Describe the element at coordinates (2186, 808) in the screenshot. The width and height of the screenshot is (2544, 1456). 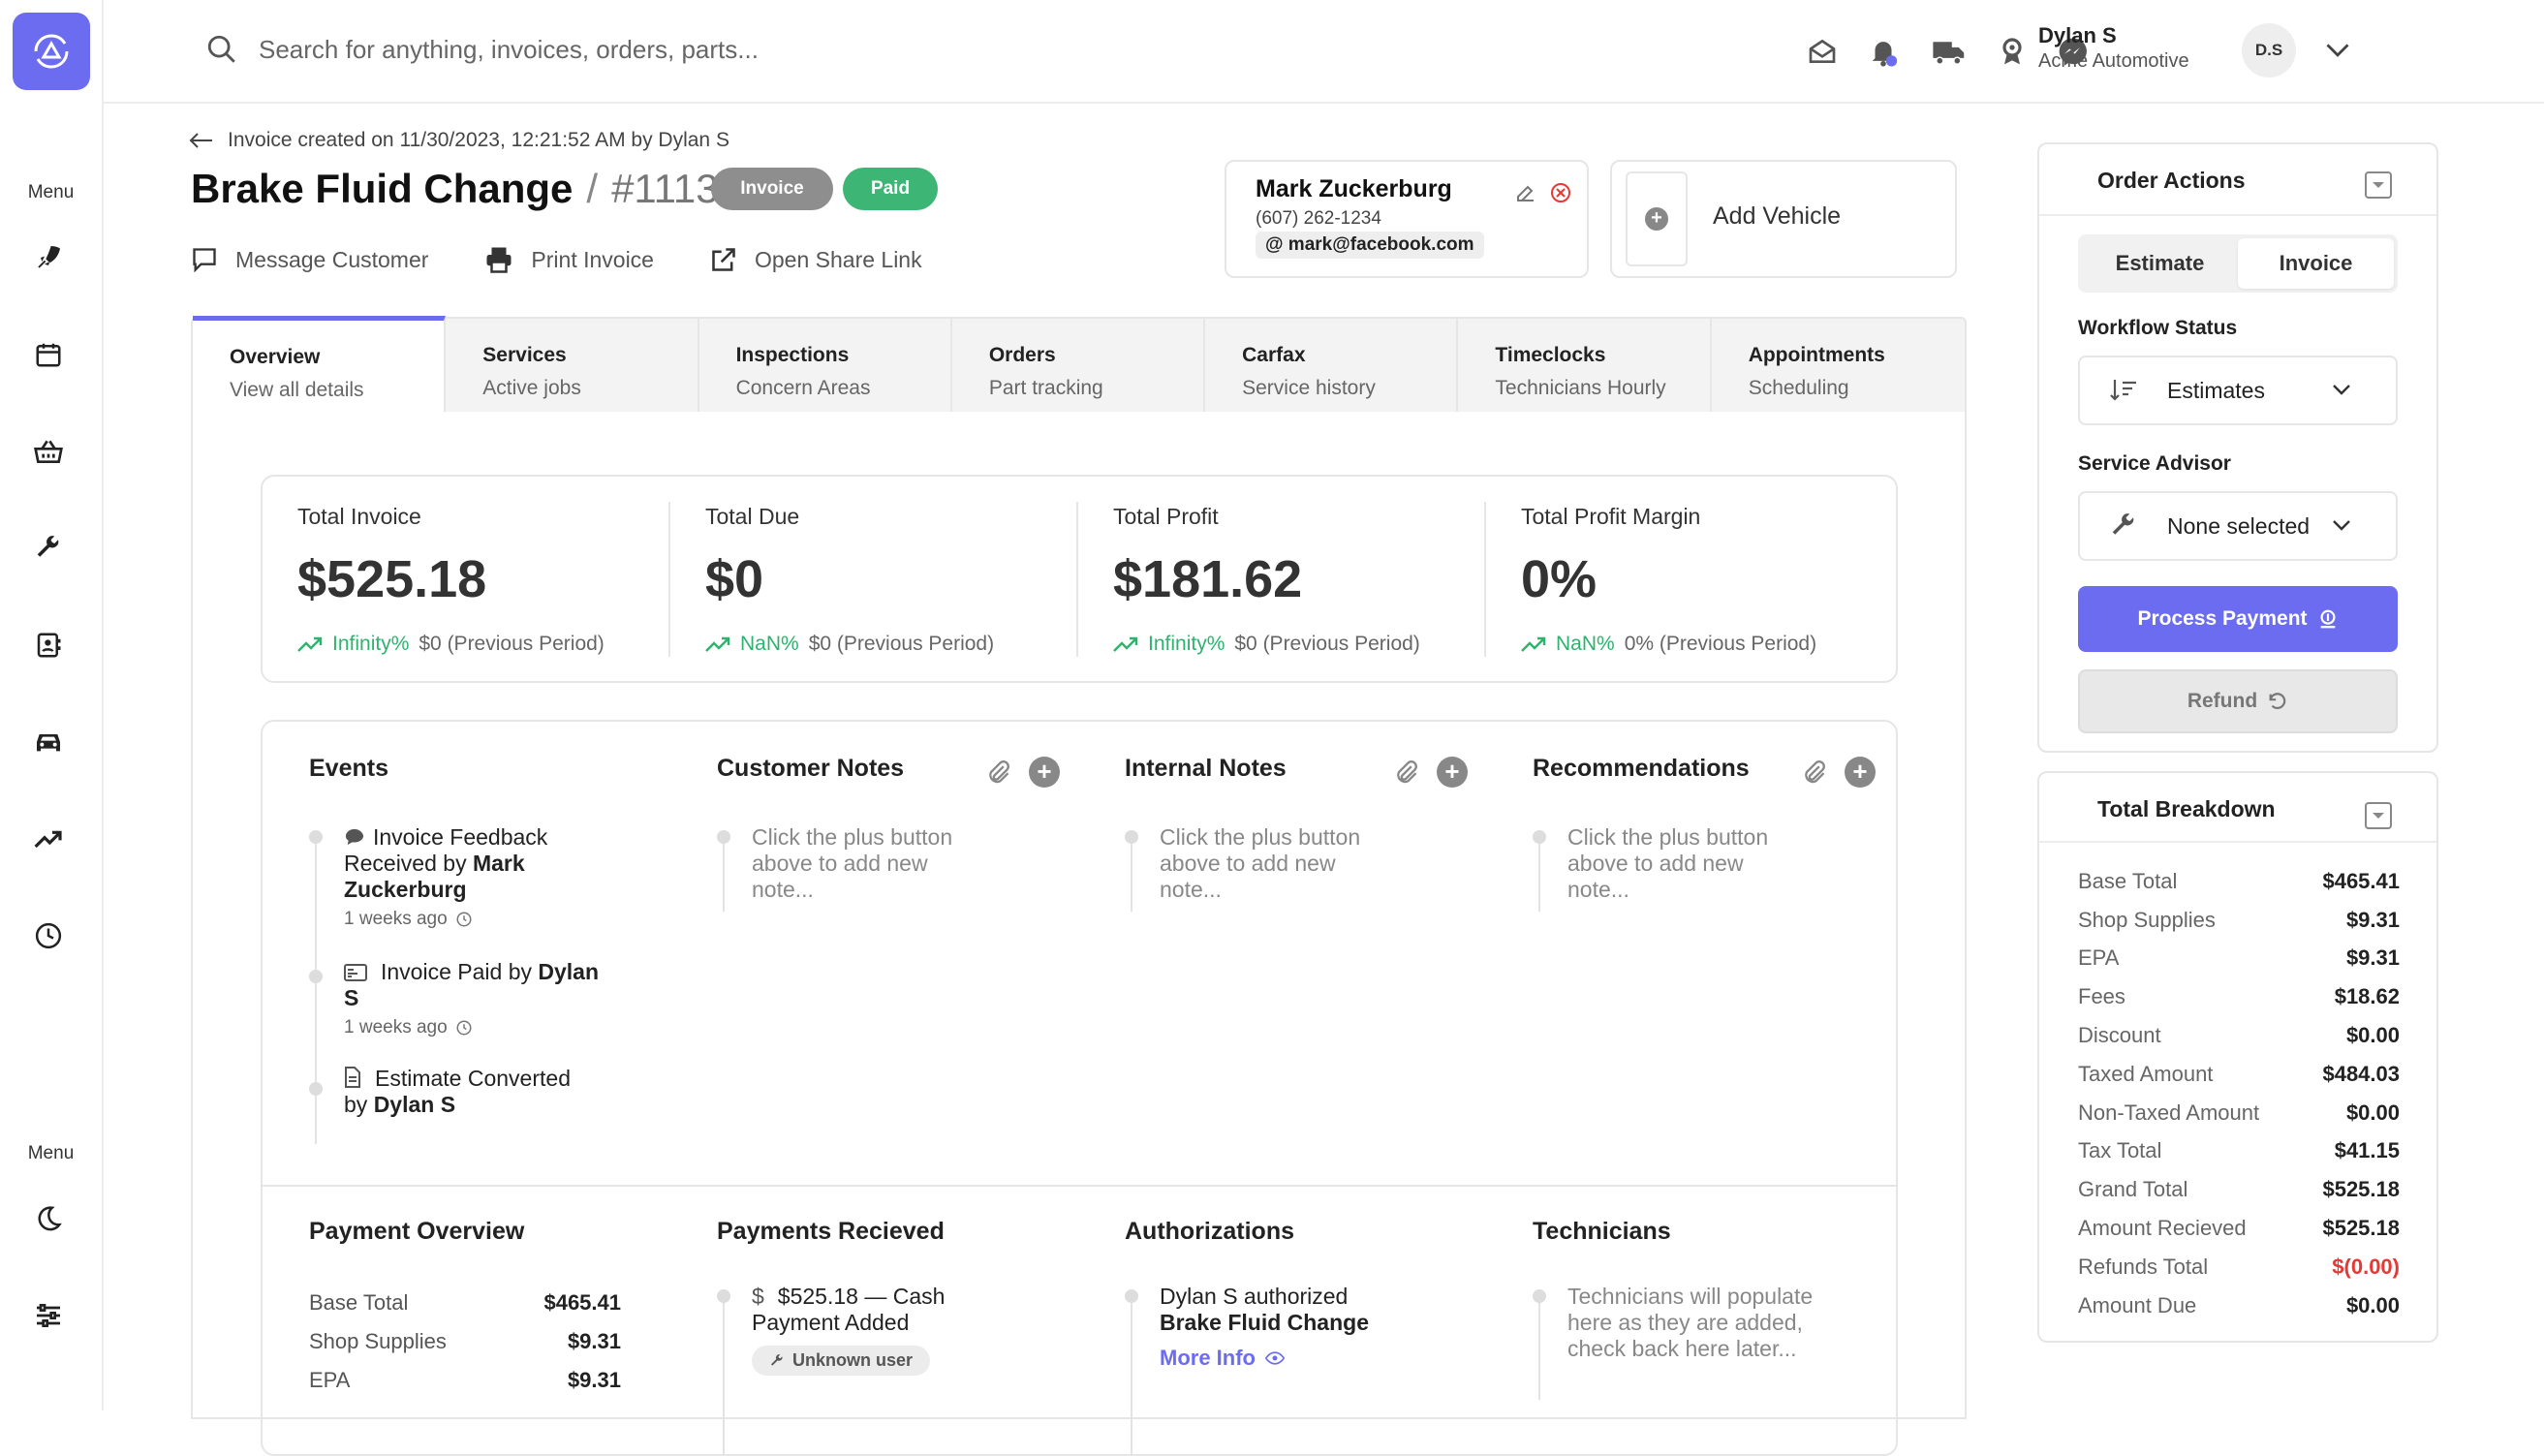
I see `total-breakdown-title: Total Breakdown` at that location.